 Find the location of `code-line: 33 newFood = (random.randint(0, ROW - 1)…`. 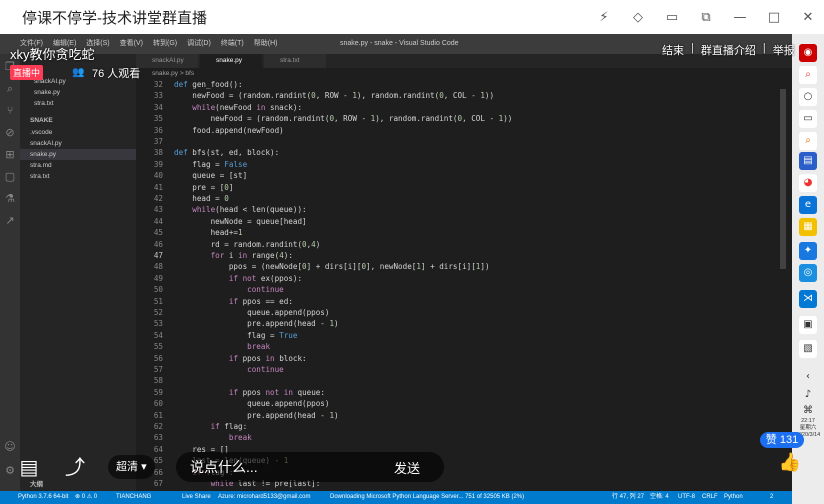

code-line: 33 newFood = (random.randint(0, ROW - 1)… is located at coordinates (315, 95).